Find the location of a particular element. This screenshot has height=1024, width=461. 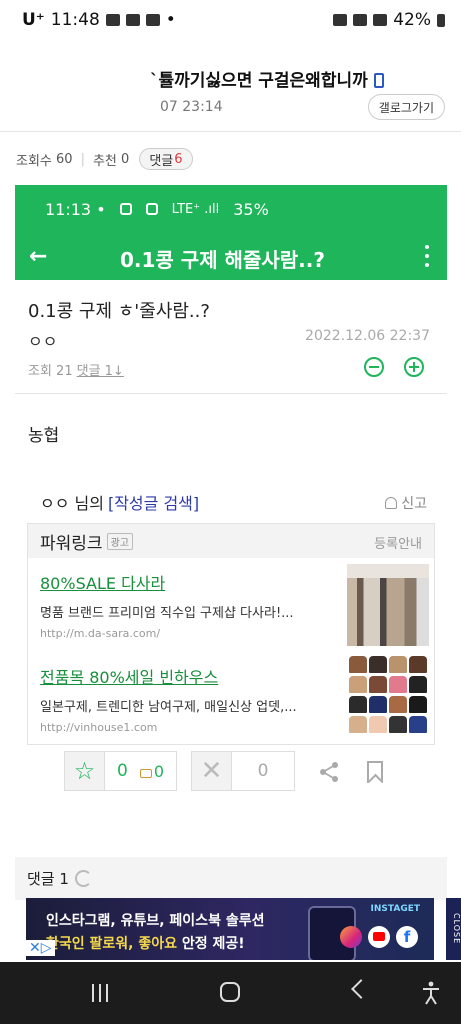

wifi-icon is located at coordinates (380, 20).